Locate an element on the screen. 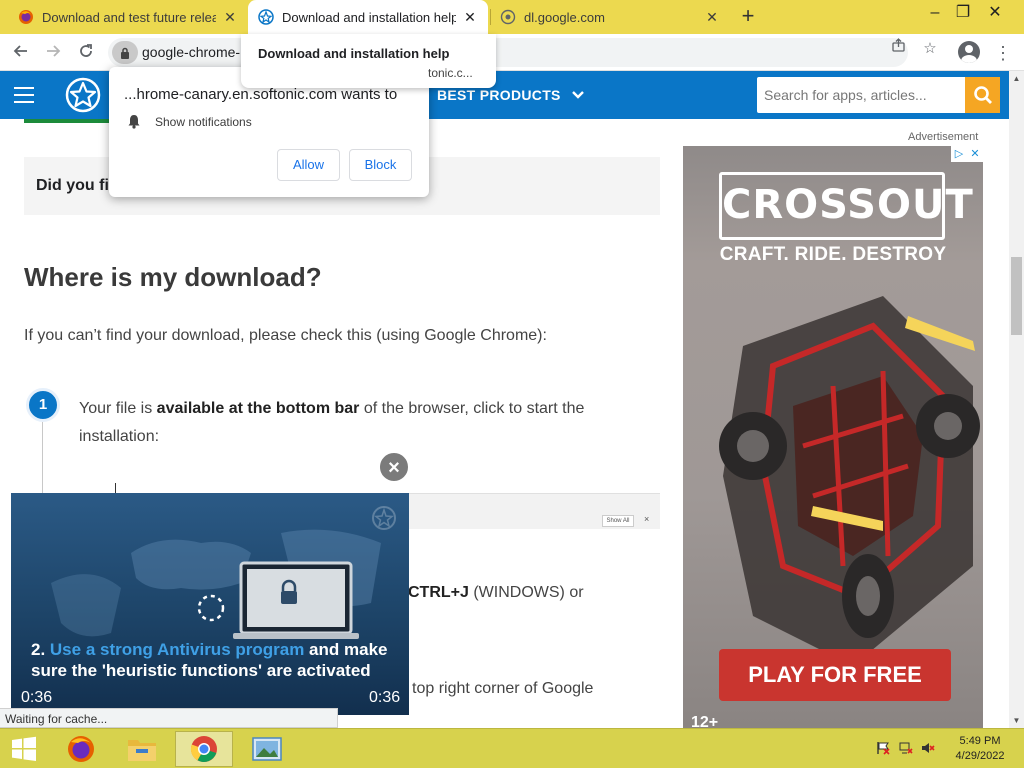 The height and width of the screenshot is (768, 1024). did-you-text: Did you fi is located at coordinates (72, 185).